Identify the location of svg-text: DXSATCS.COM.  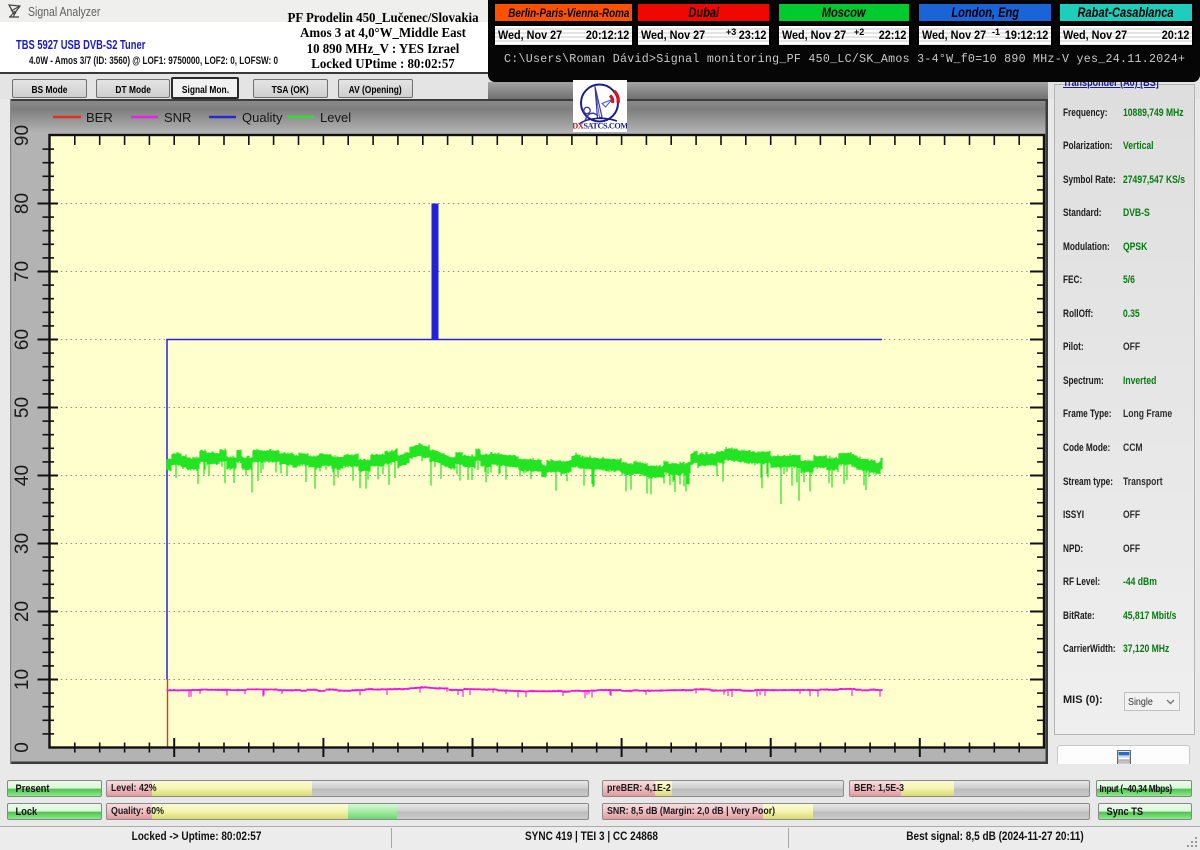
(600, 126).